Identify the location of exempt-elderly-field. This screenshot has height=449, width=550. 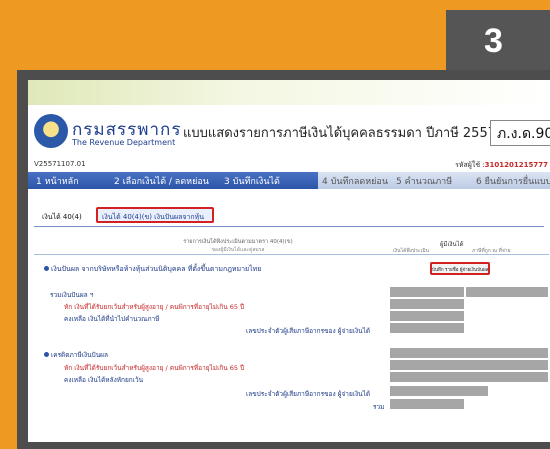
(427, 304).